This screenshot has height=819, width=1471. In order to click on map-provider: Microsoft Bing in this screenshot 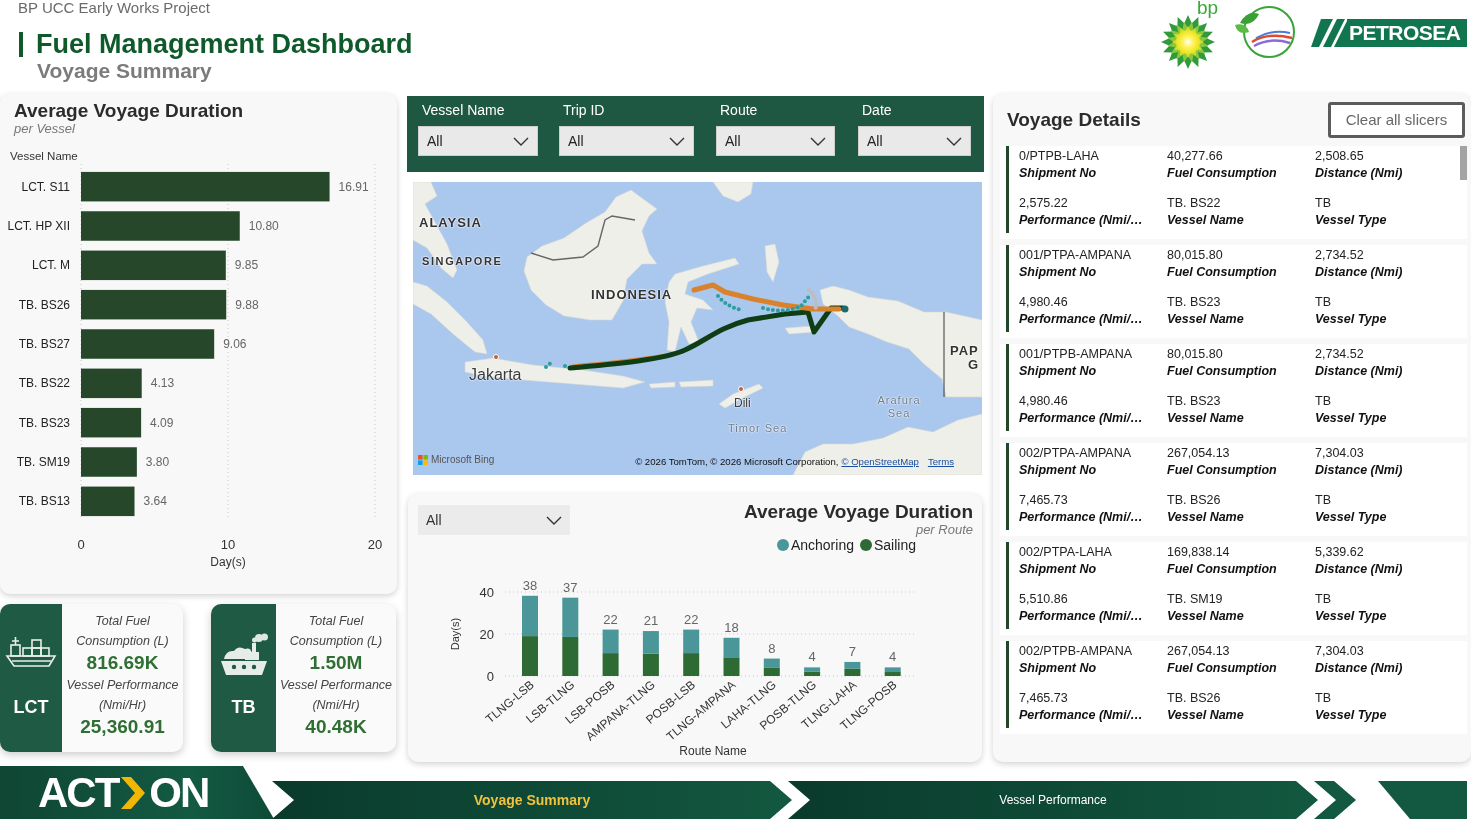, I will do `click(463, 459)`.